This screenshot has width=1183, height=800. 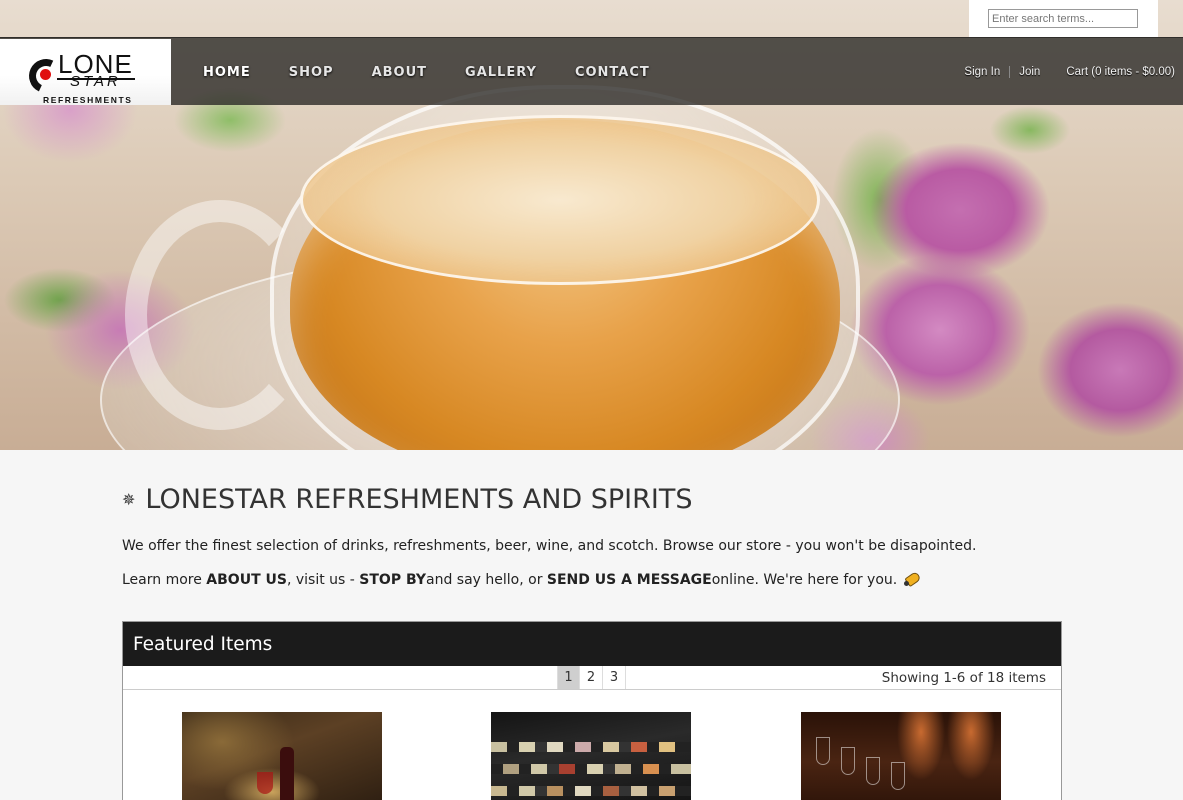 I want to click on pagination: 1 2 3, so click(x=591, y=677).